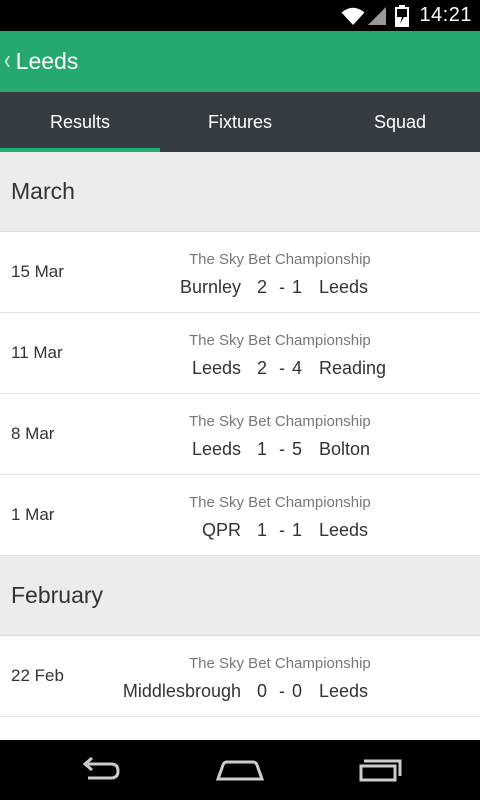 The width and height of the screenshot is (480, 800). What do you see at coordinates (221, 530) in the screenshot?
I see `home-team: QPR` at bounding box center [221, 530].